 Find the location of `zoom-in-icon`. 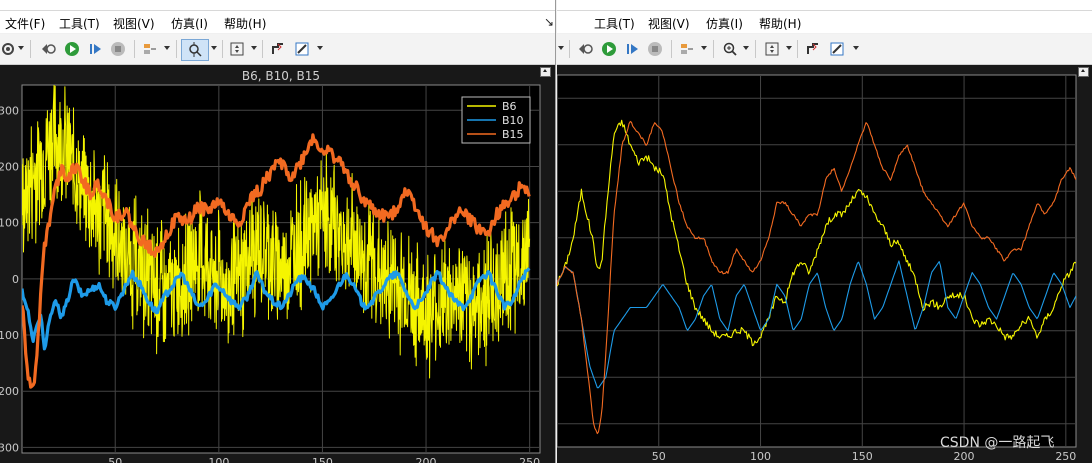

zoom-in-icon is located at coordinates (730, 49).